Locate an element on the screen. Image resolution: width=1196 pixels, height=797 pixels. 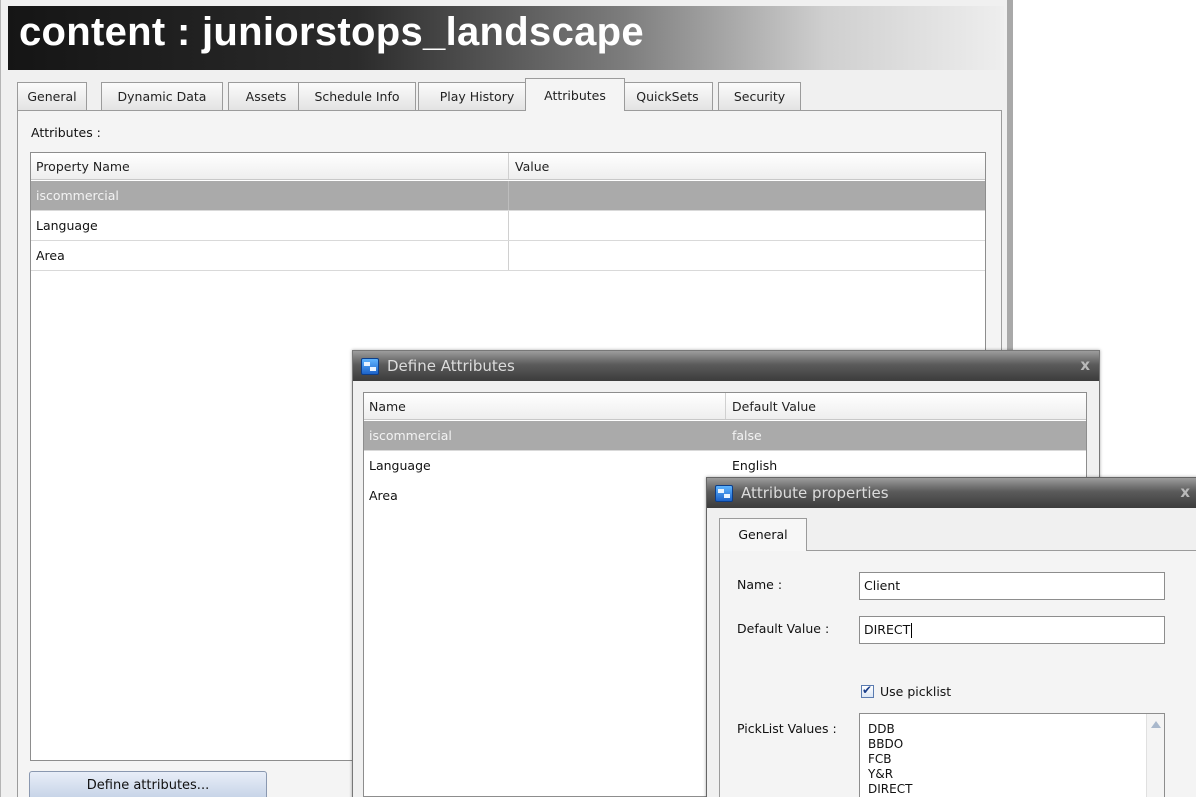
column-header-default-value: Default Value is located at coordinates (771, 406).